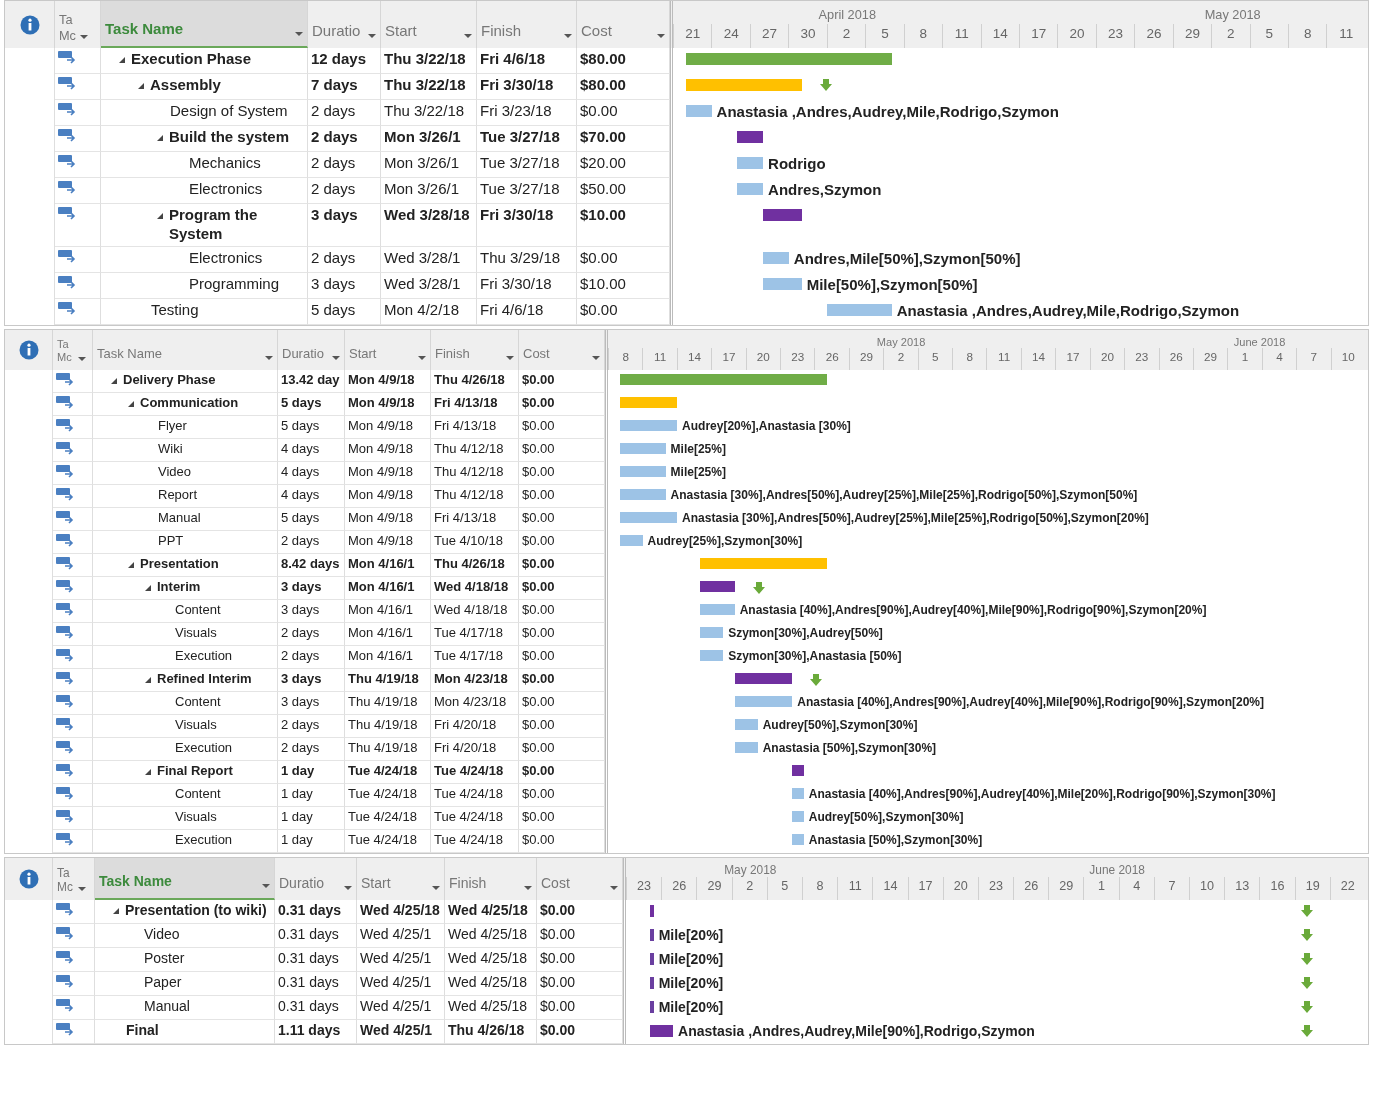  I want to click on day-label: 4, so click(1279, 358).